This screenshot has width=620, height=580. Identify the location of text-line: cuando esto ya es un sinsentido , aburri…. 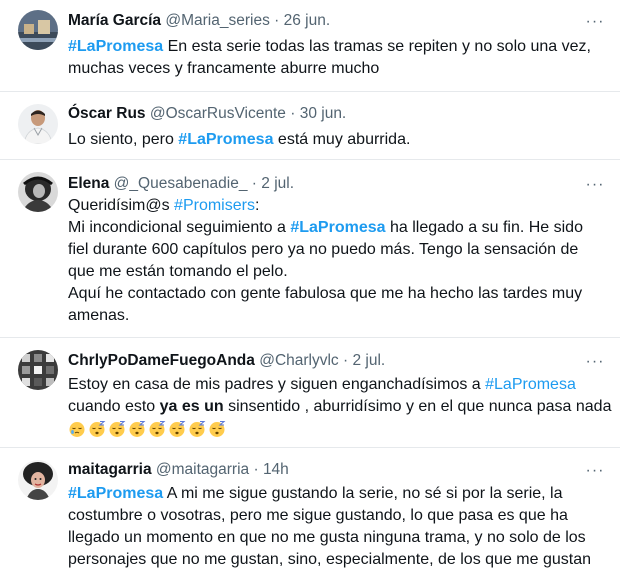
(339, 407).